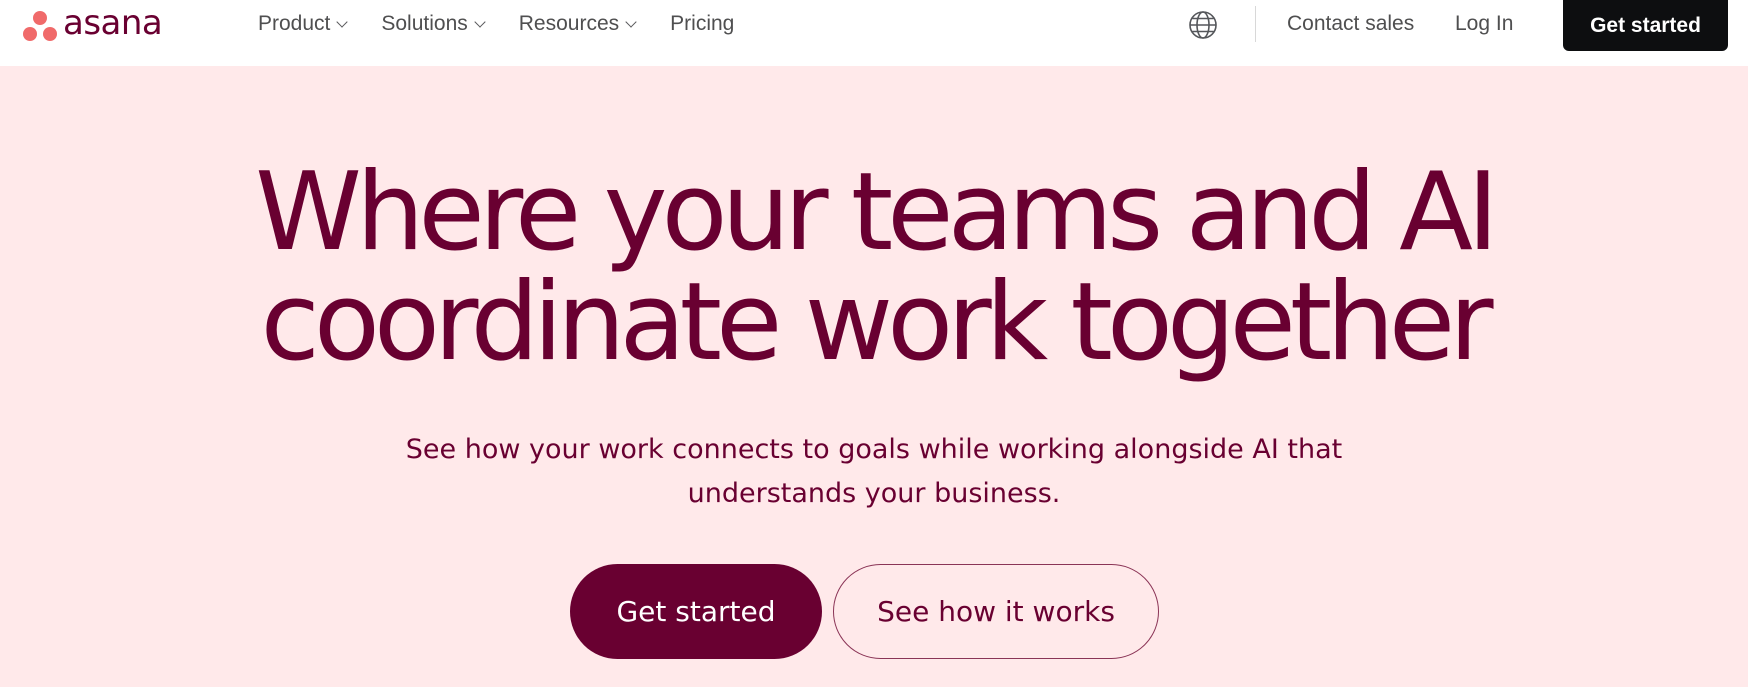 This screenshot has height=687, width=1748. What do you see at coordinates (40, 26) in the screenshot?
I see `asana-logo-icon` at bounding box center [40, 26].